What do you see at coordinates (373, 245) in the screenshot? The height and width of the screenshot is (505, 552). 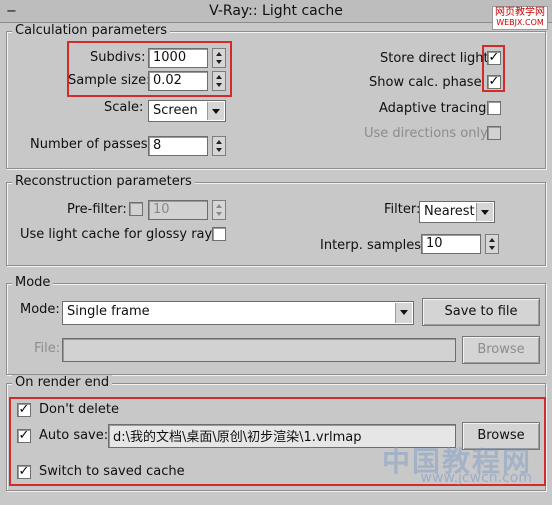 I see `interp-label: Interp. samples:` at bounding box center [373, 245].